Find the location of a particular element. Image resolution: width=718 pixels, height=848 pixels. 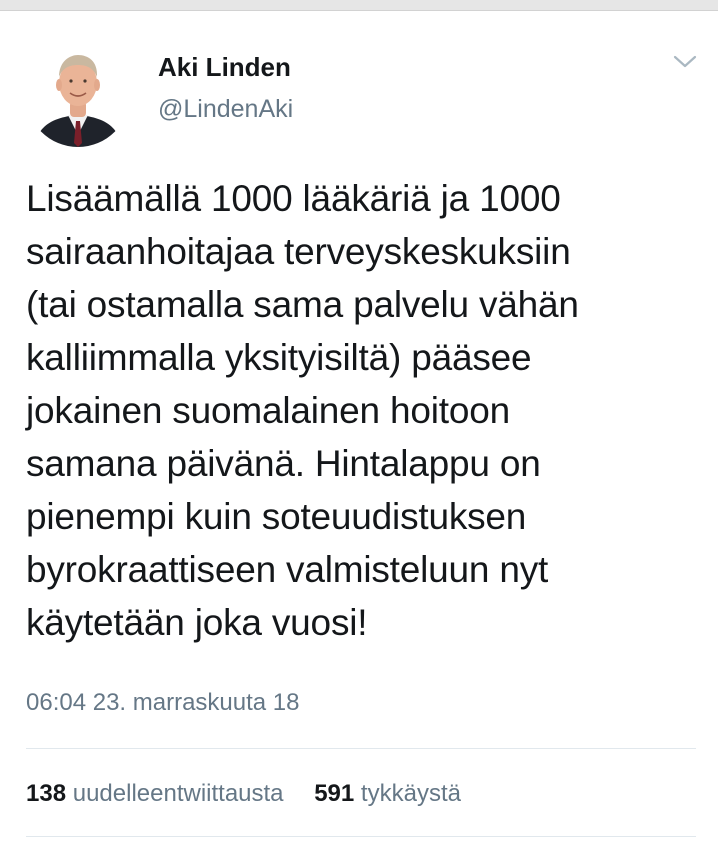

tweet-text-line: pienempi kuin soteuudistuksen is located at coordinates (276, 516).